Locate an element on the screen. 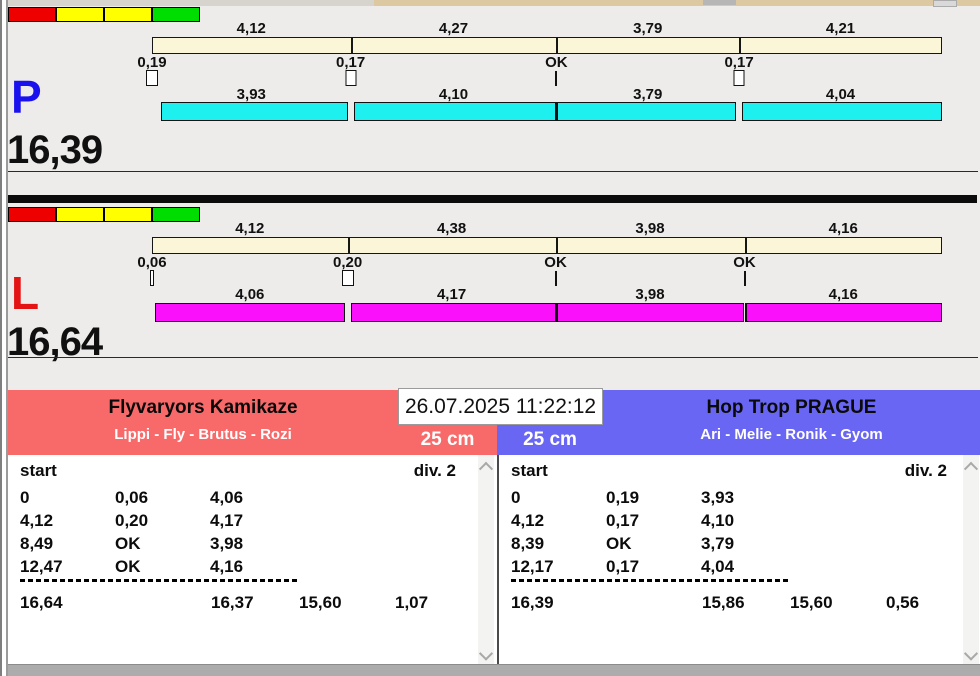  table-cell: 0,19 is located at coordinates (623, 497).